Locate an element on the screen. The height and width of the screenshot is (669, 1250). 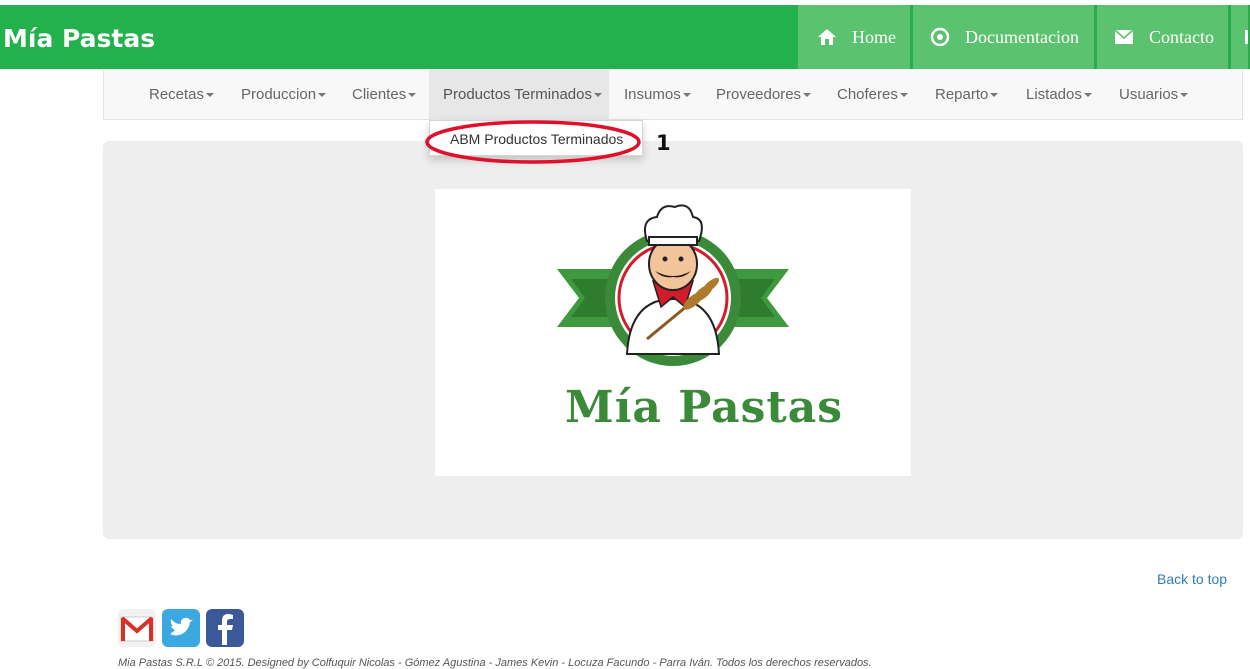
productos-dropdown-menu: ABM Productos Terminados is located at coordinates (536, 138).